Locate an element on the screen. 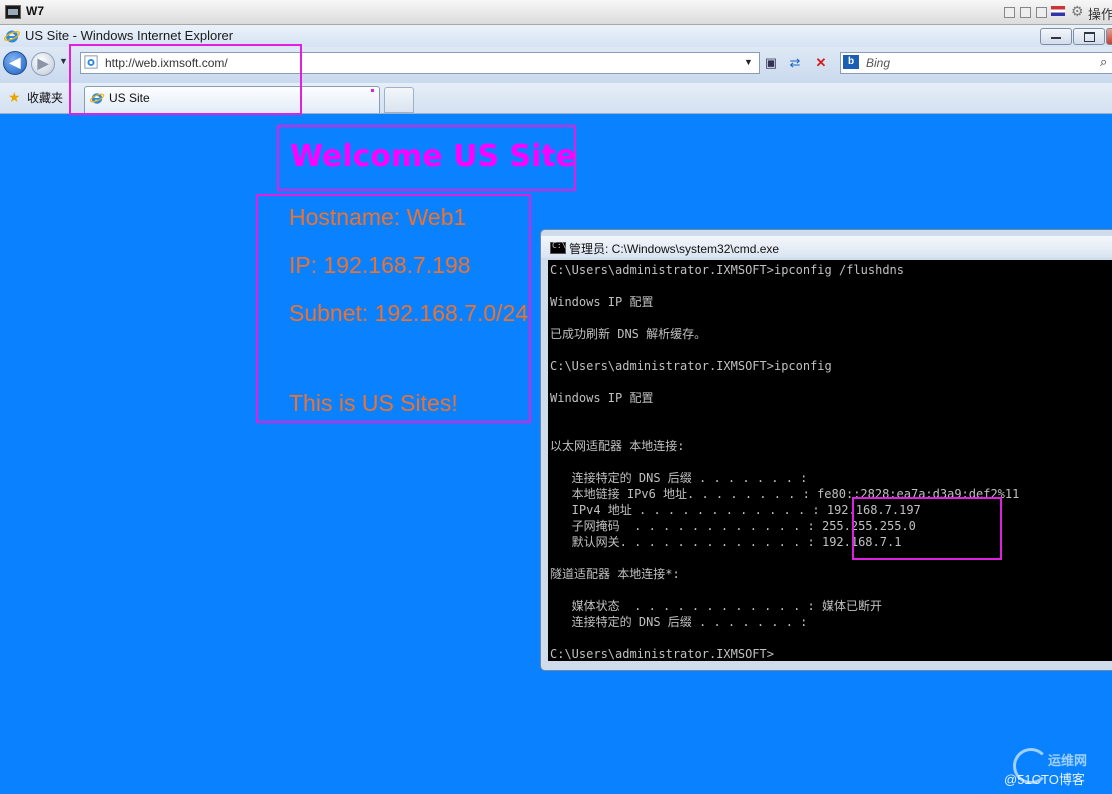 This screenshot has width=1112, height=794. console-line: 隧道适配器 本地连接*: is located at coordinates (615, 574).